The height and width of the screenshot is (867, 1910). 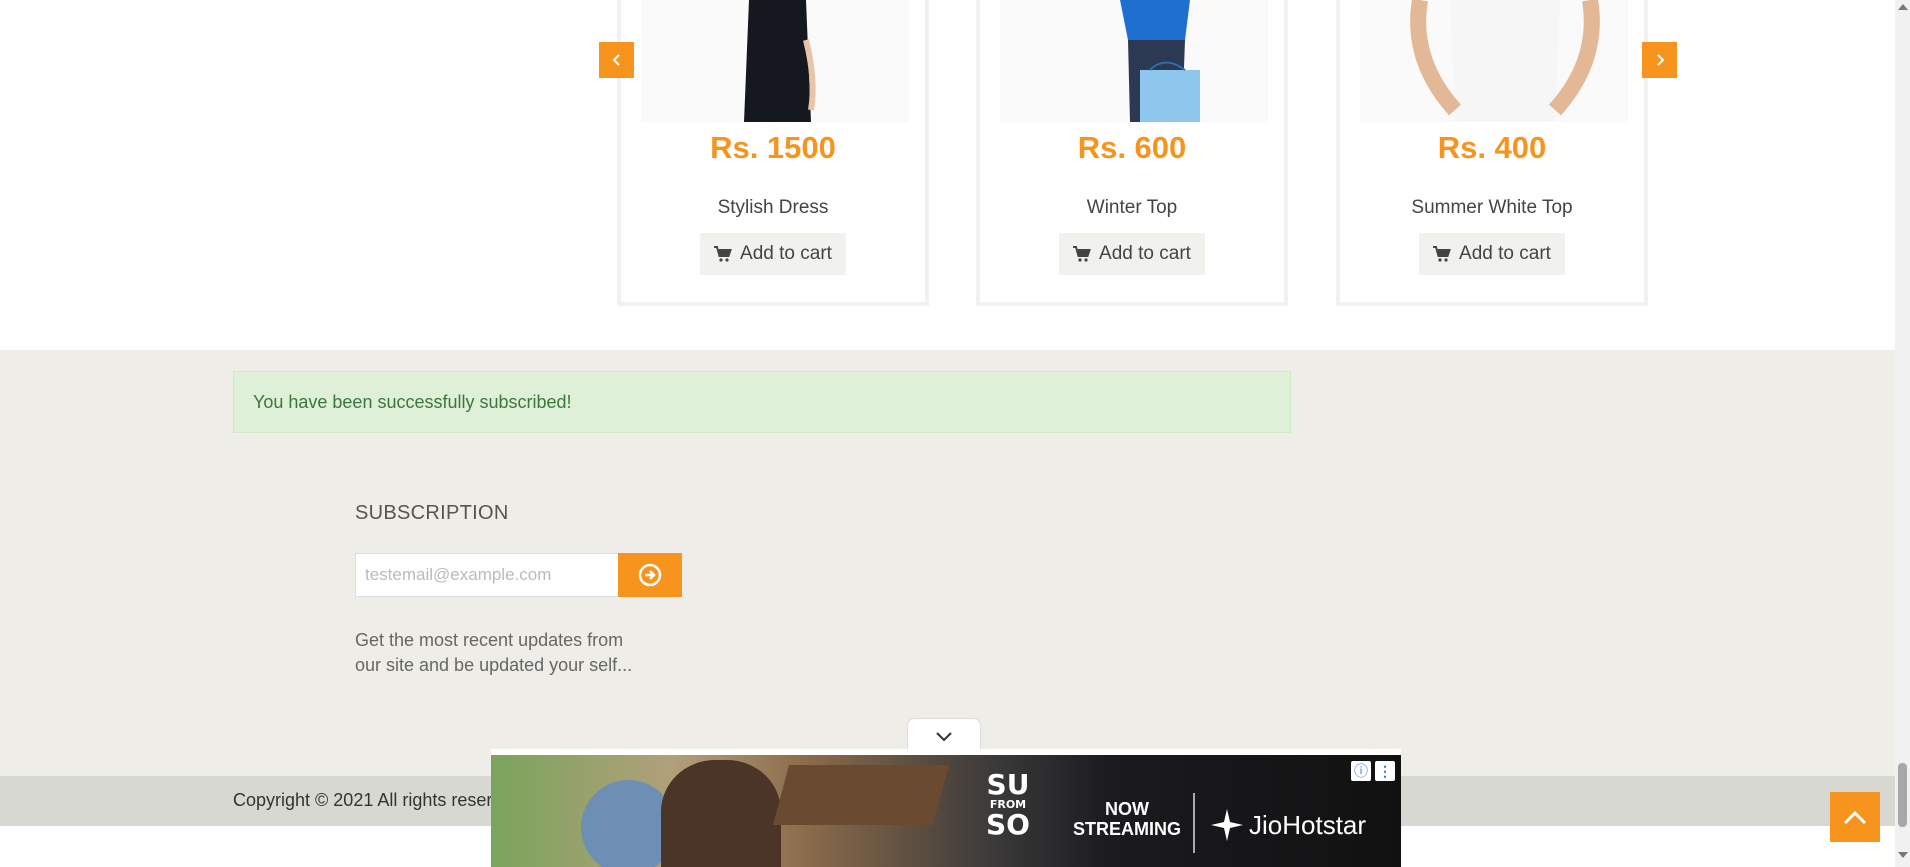 I want to click on ad-movie-logo: SU FROM SO, so click(x=1008, y=804).